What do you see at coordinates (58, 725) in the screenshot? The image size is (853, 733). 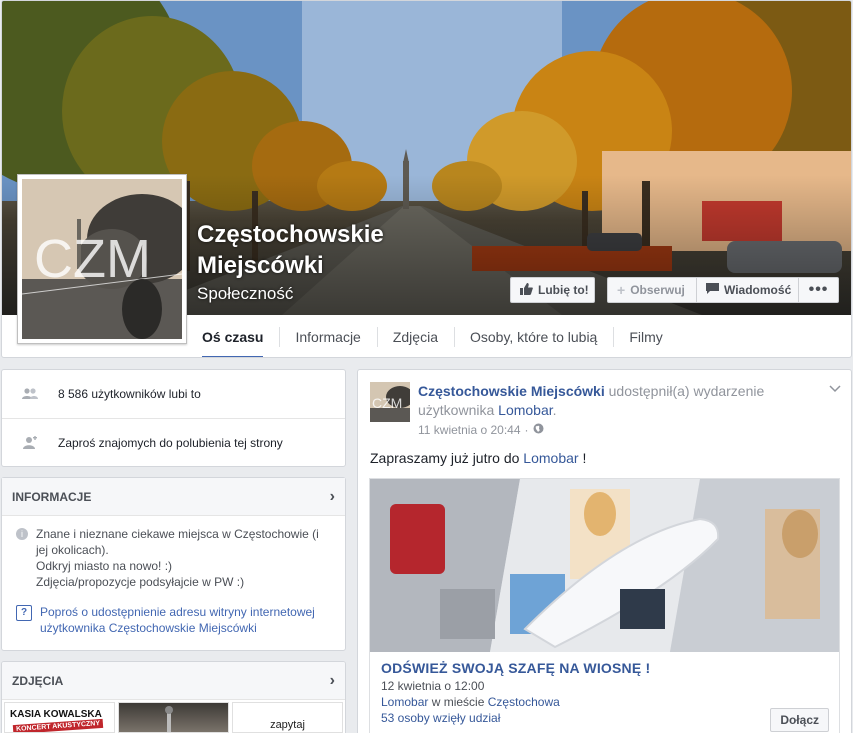 I see `photo-thumb-subtitle: KONCERT AKUSTYCZNY` at bounding box center [58, 725].